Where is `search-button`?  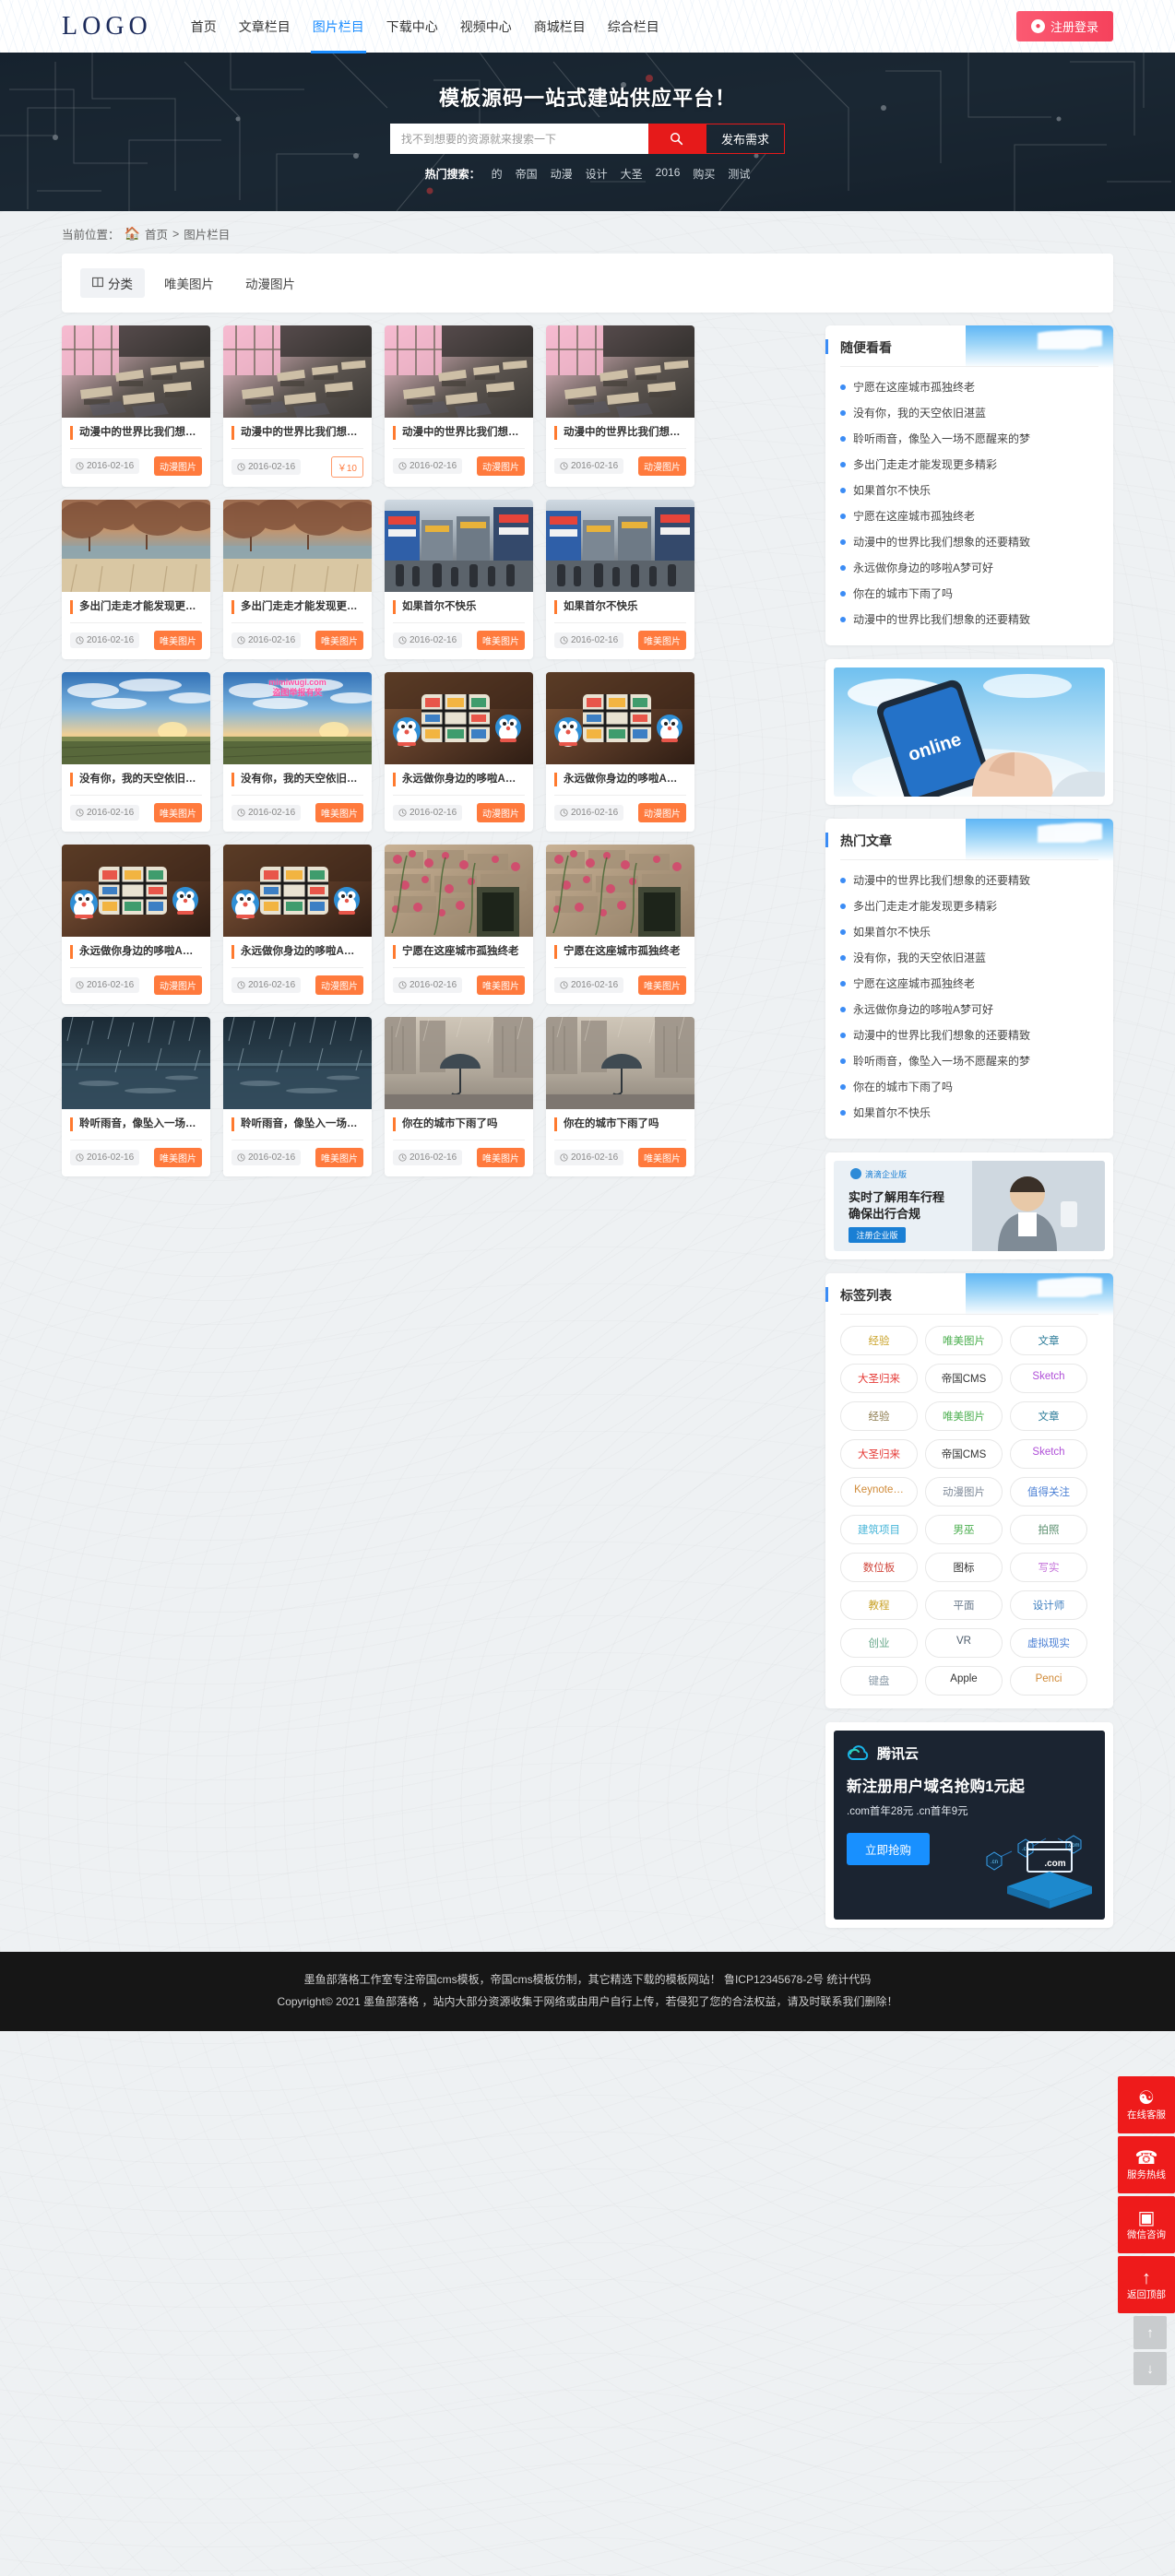 search-button is located at coordinates (676, 139).